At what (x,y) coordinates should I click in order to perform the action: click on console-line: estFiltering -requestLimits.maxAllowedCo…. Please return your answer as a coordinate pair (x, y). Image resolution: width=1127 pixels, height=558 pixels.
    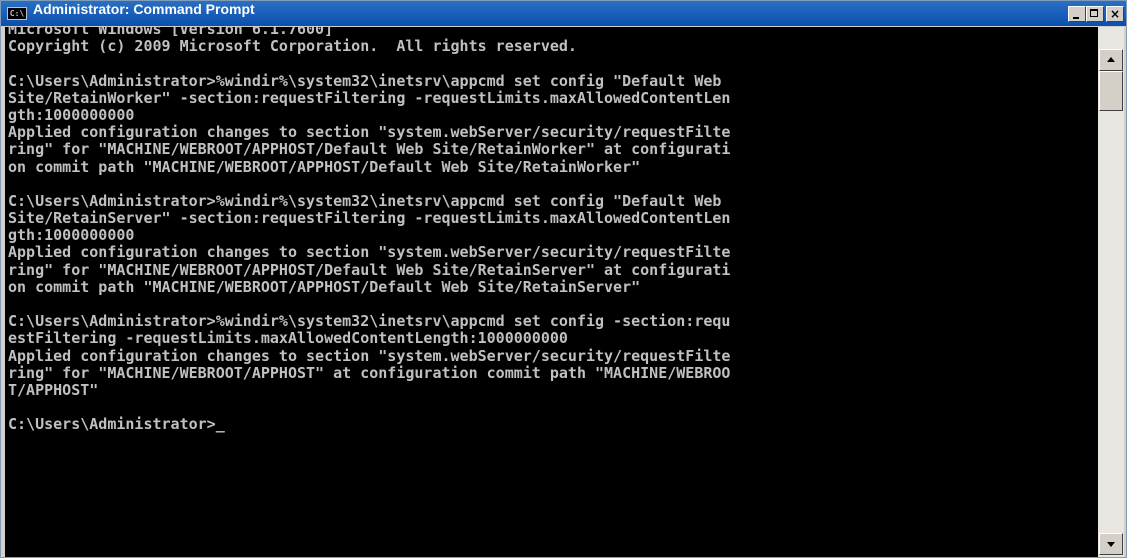
    Looking at the image, I should click on (553, 338).